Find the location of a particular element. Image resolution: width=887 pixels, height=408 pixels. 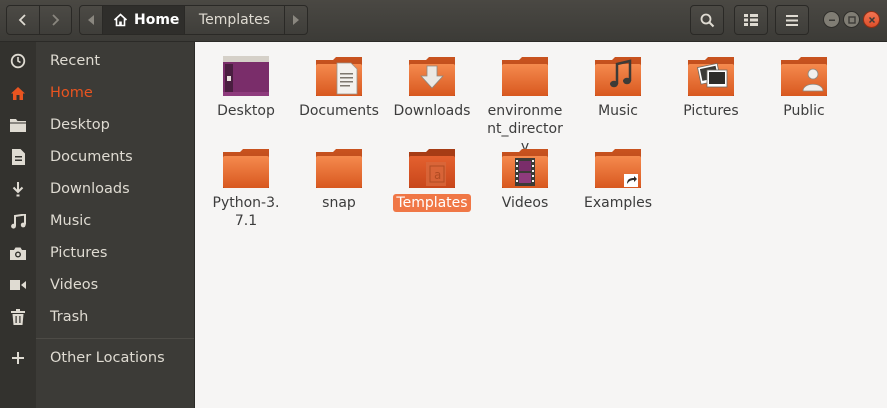

file-item-label: Public is located at coordinates (804, 111).